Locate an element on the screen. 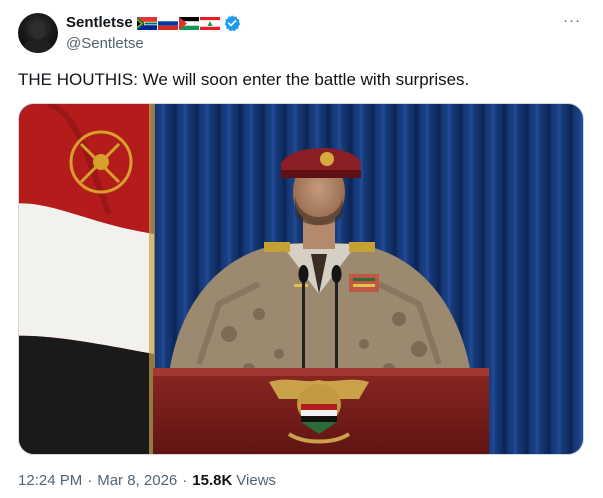 Image resolution: width=603 pixels, height=498 pixels. flags is located at coordinates (178, 23).